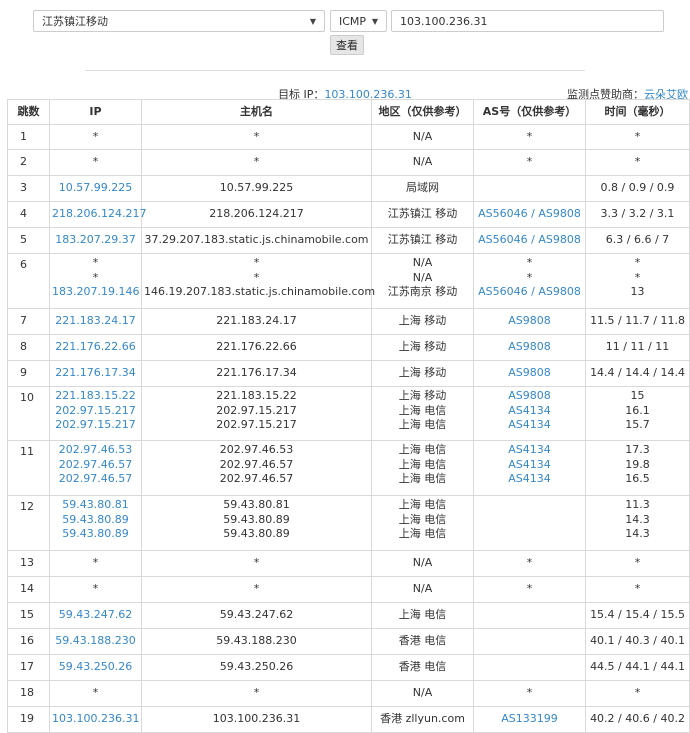  I want to click on ip-value: 59.43.80.81, so click(95, 505).